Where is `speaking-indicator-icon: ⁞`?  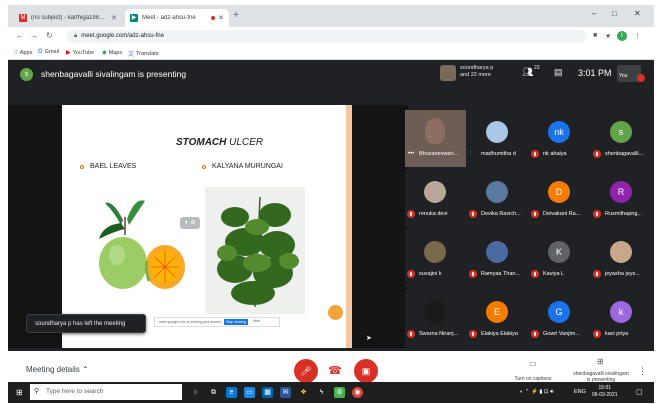 speaking-indicator-icon: ⁞ is located at coordinates (471, 154).